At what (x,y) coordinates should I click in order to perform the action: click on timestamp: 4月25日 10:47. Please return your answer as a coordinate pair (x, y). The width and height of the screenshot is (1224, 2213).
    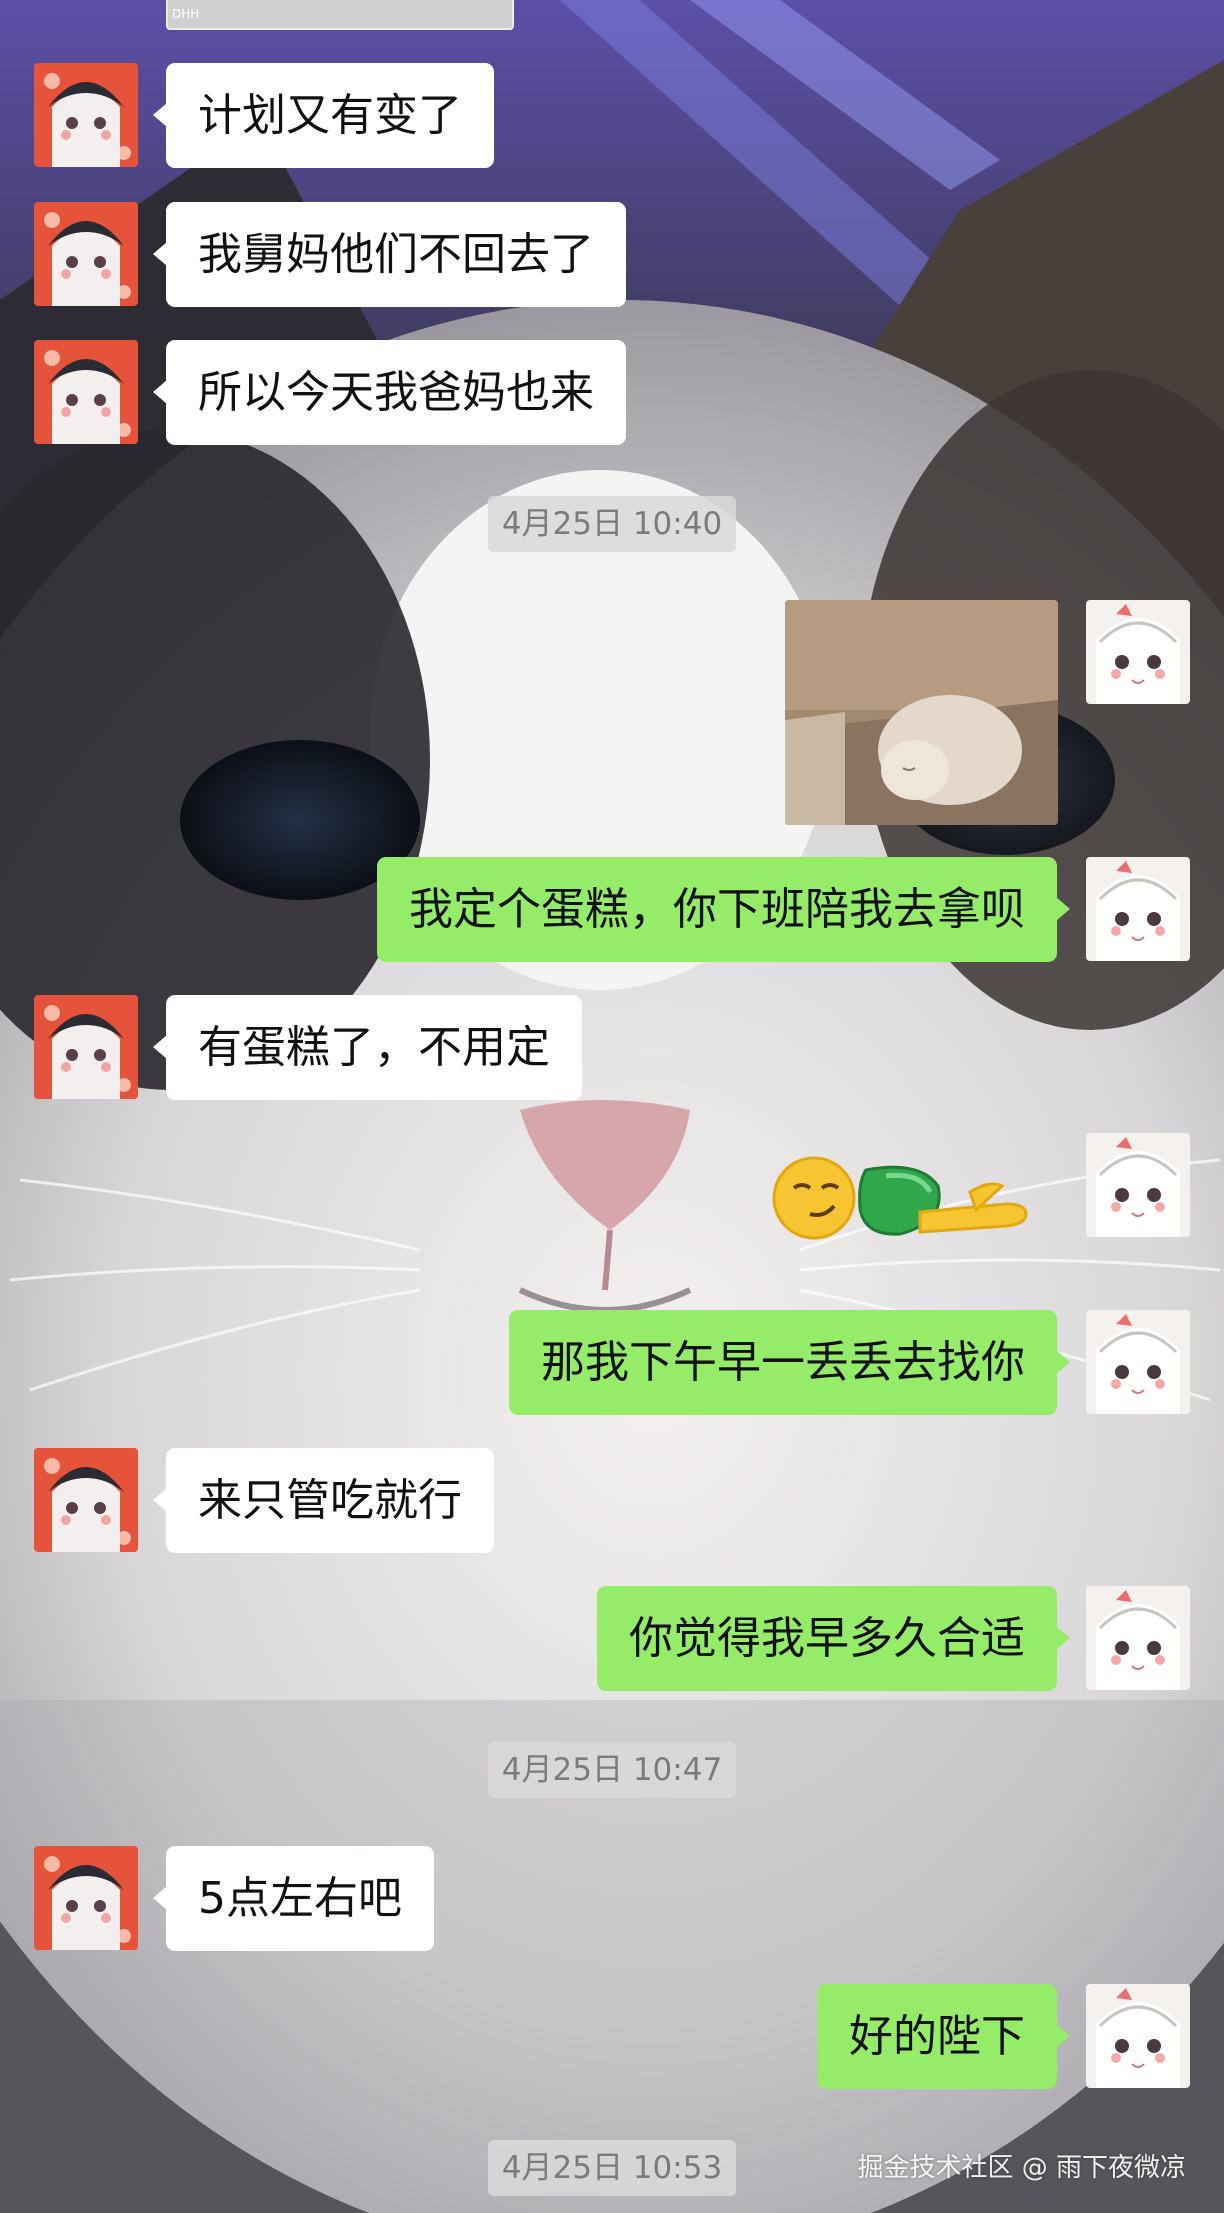
    Looking at the image, I should click on (612, 1770).